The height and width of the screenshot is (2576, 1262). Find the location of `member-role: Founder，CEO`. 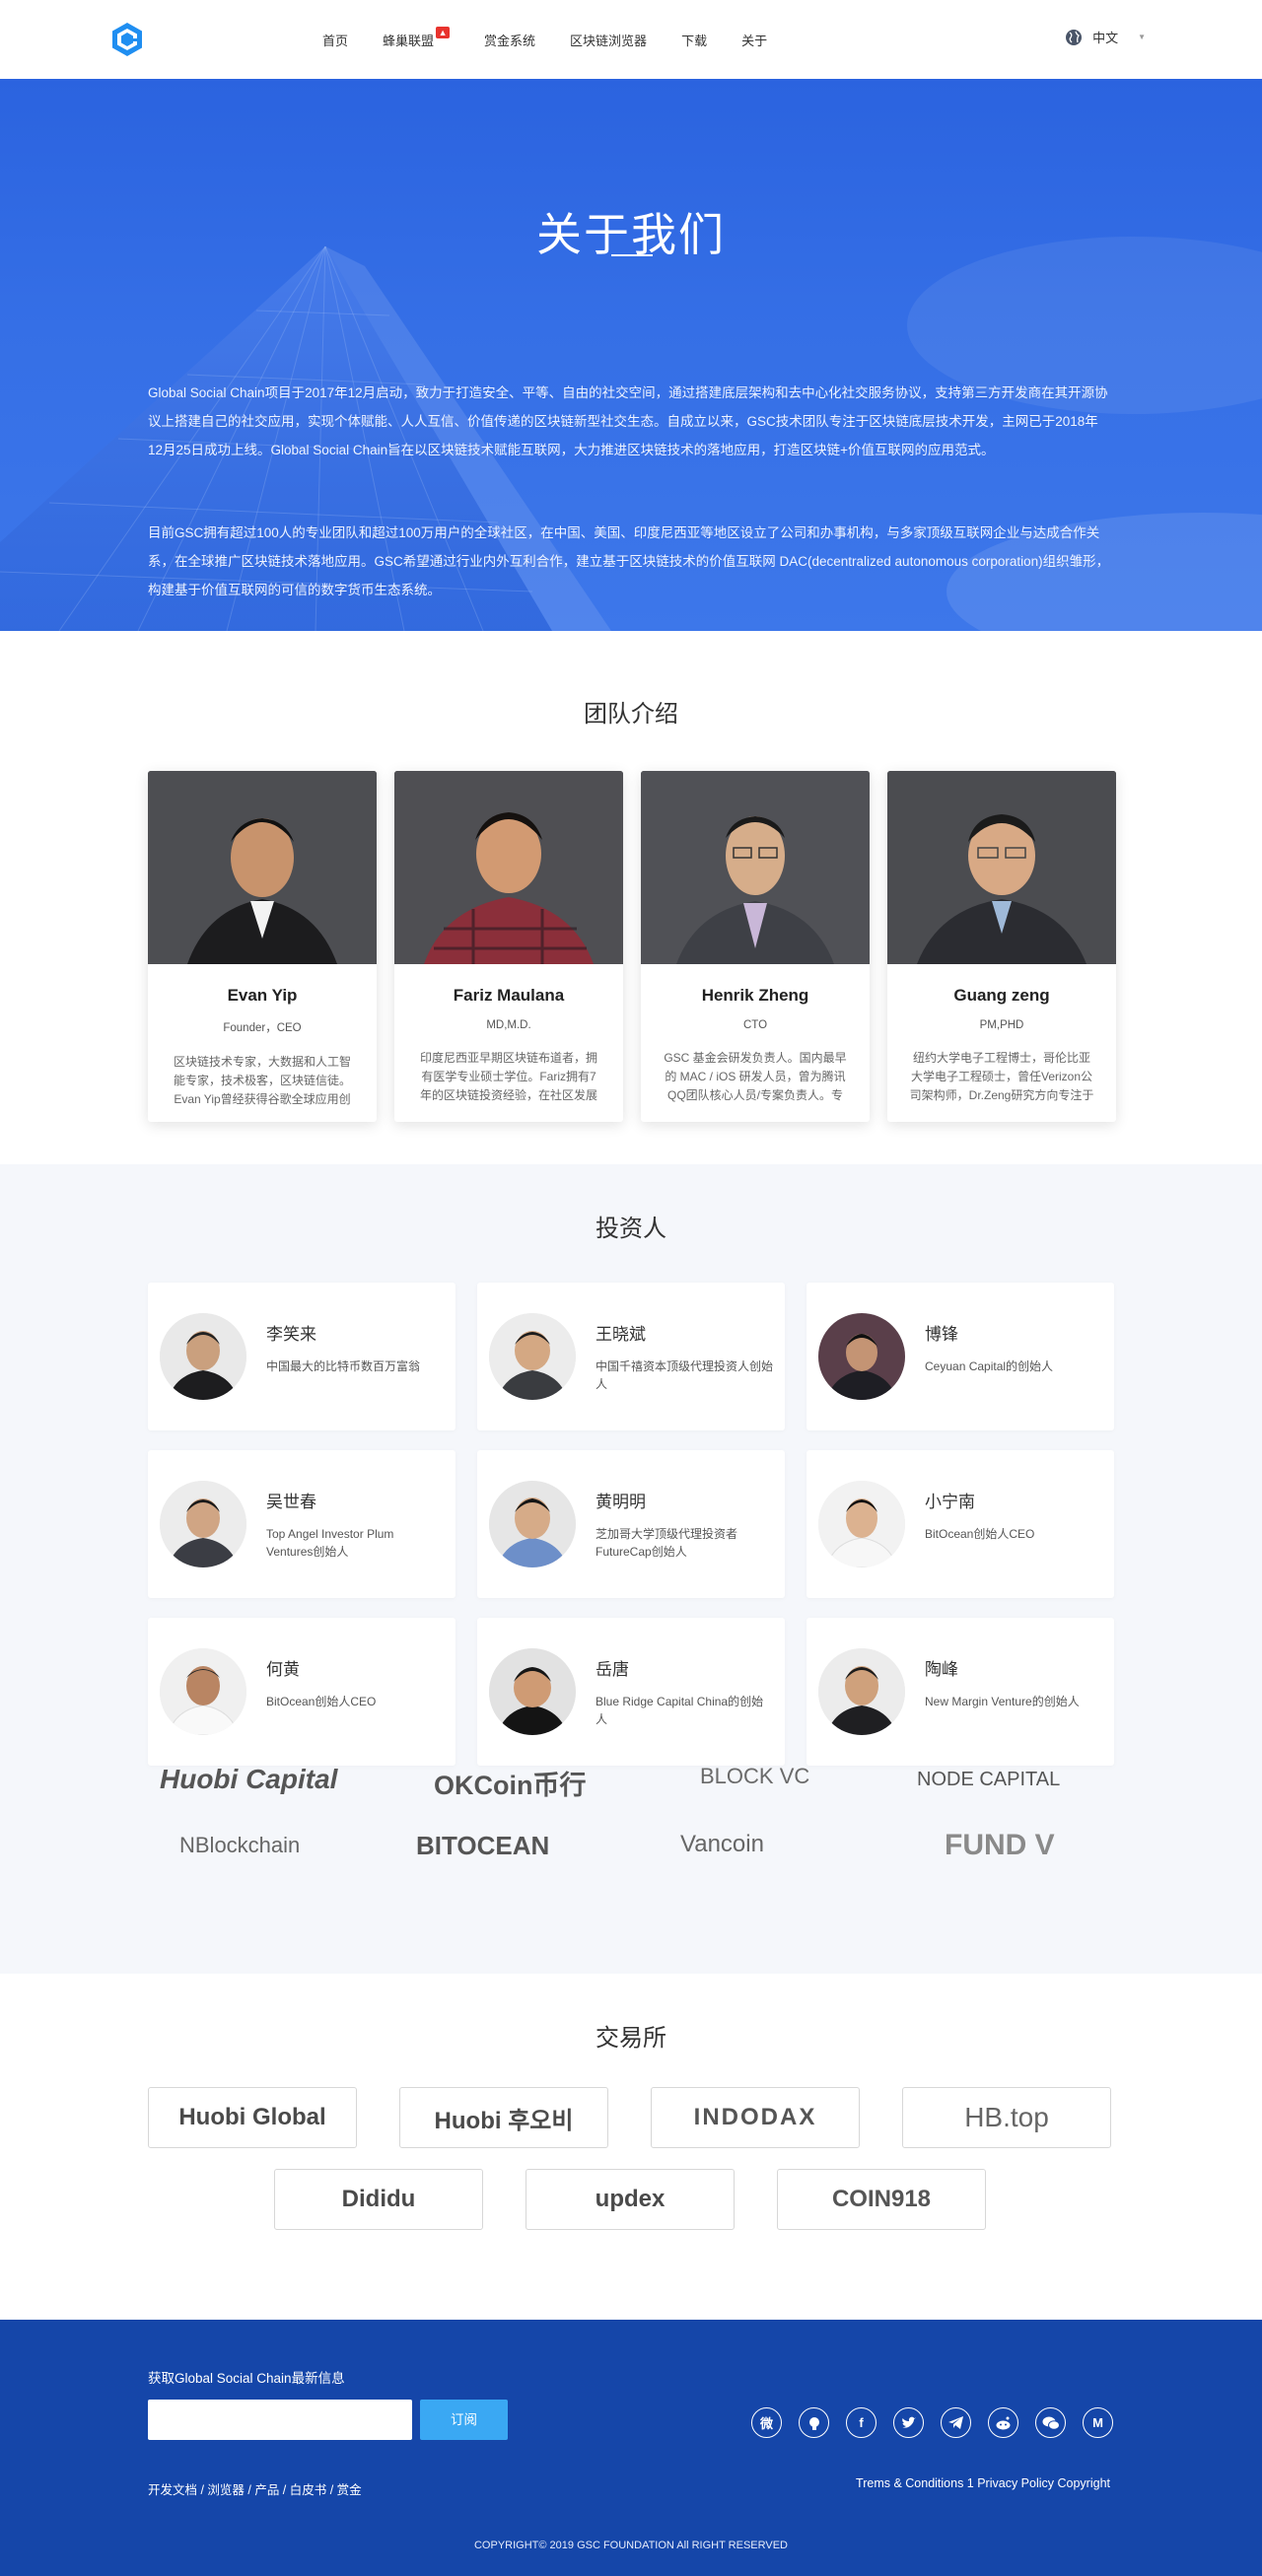

member-role: Founder，CEO is located at coordinates (262, 1028).